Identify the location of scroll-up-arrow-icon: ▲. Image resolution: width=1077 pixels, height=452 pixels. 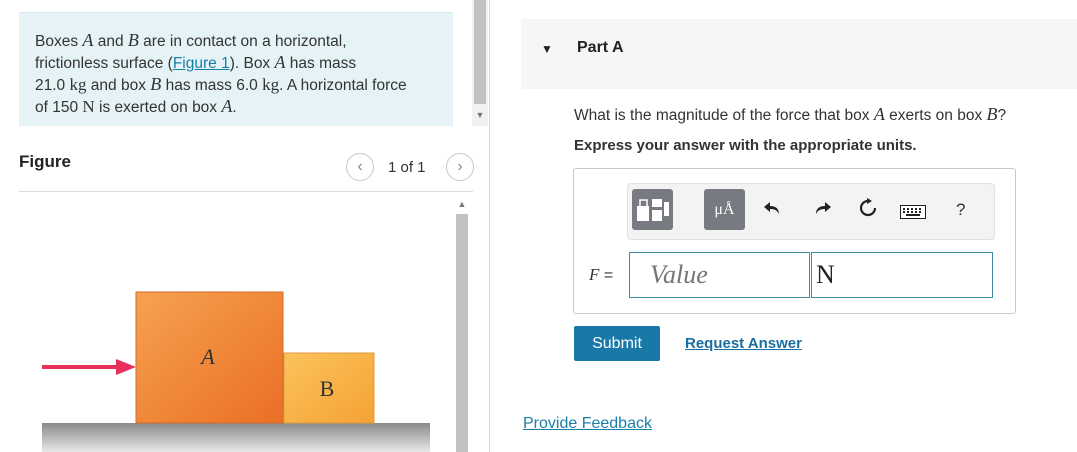
(462, 204).